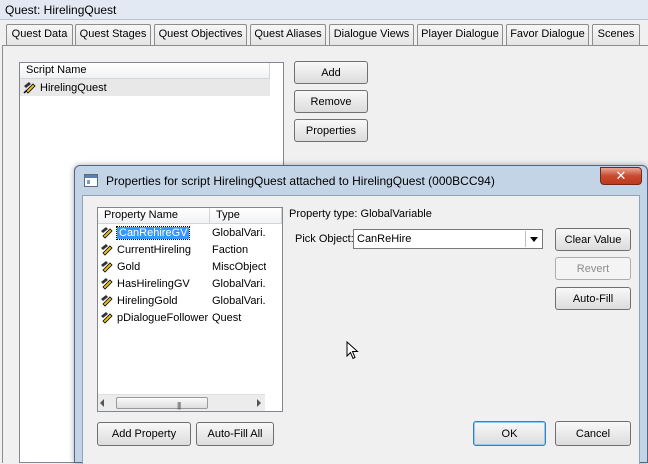  What do you see at coordinates (113, 34) in the screenshot?
I see `tab-quest-stages: Quest Stages` at bounding box center [113, 34].